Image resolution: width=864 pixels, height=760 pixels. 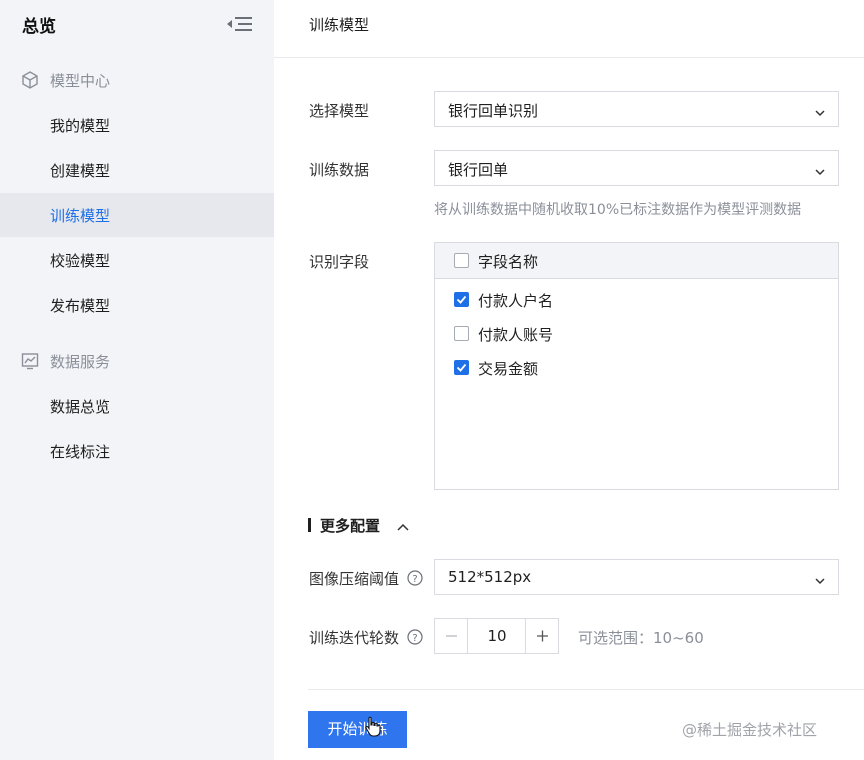 I want to click on select-all-checkbox, so click(x=461, y=260).